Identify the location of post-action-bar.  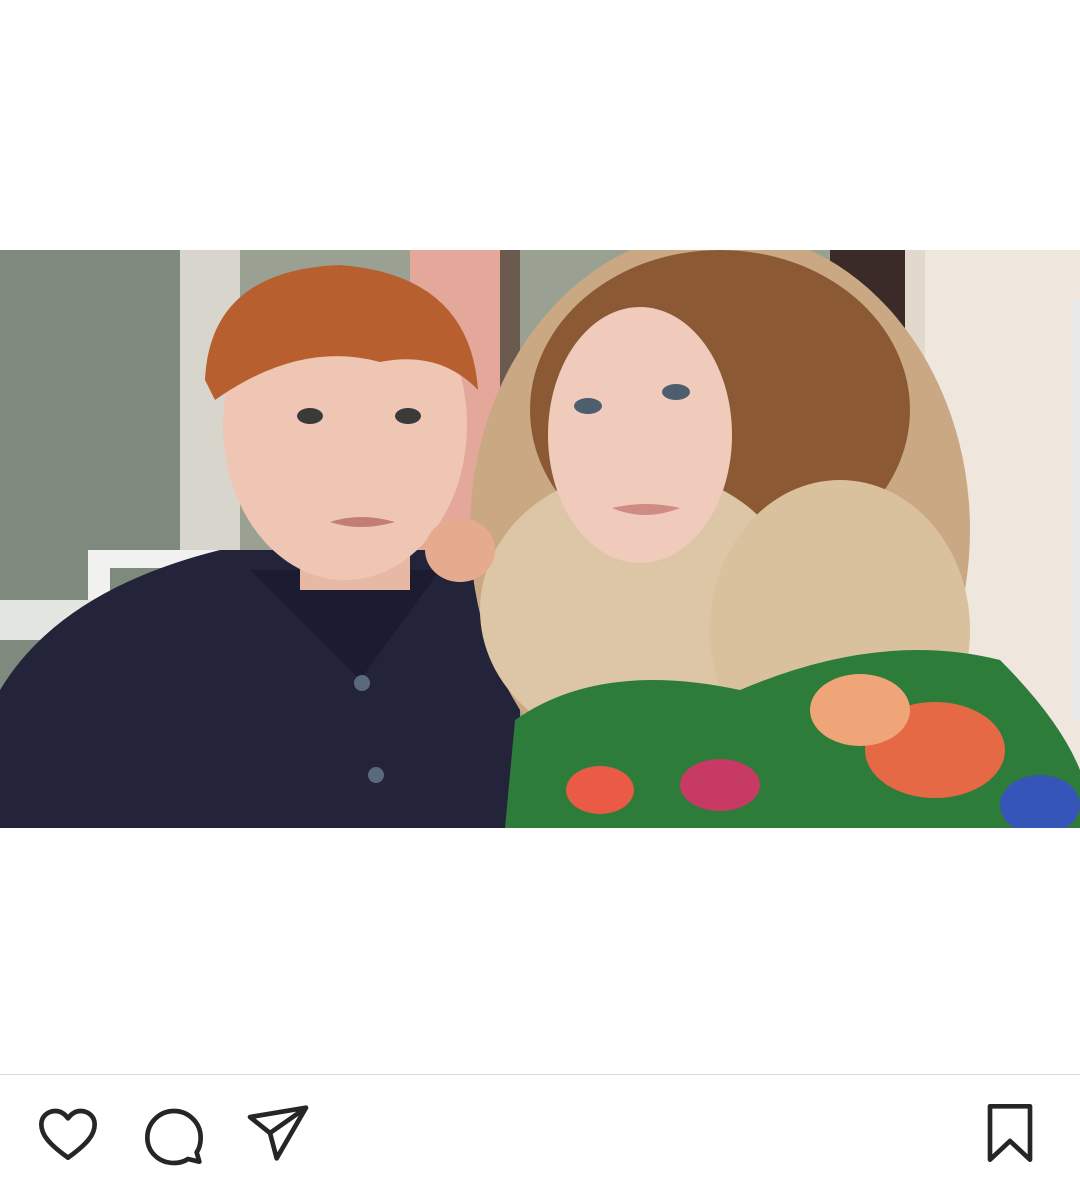
(540, 1134).